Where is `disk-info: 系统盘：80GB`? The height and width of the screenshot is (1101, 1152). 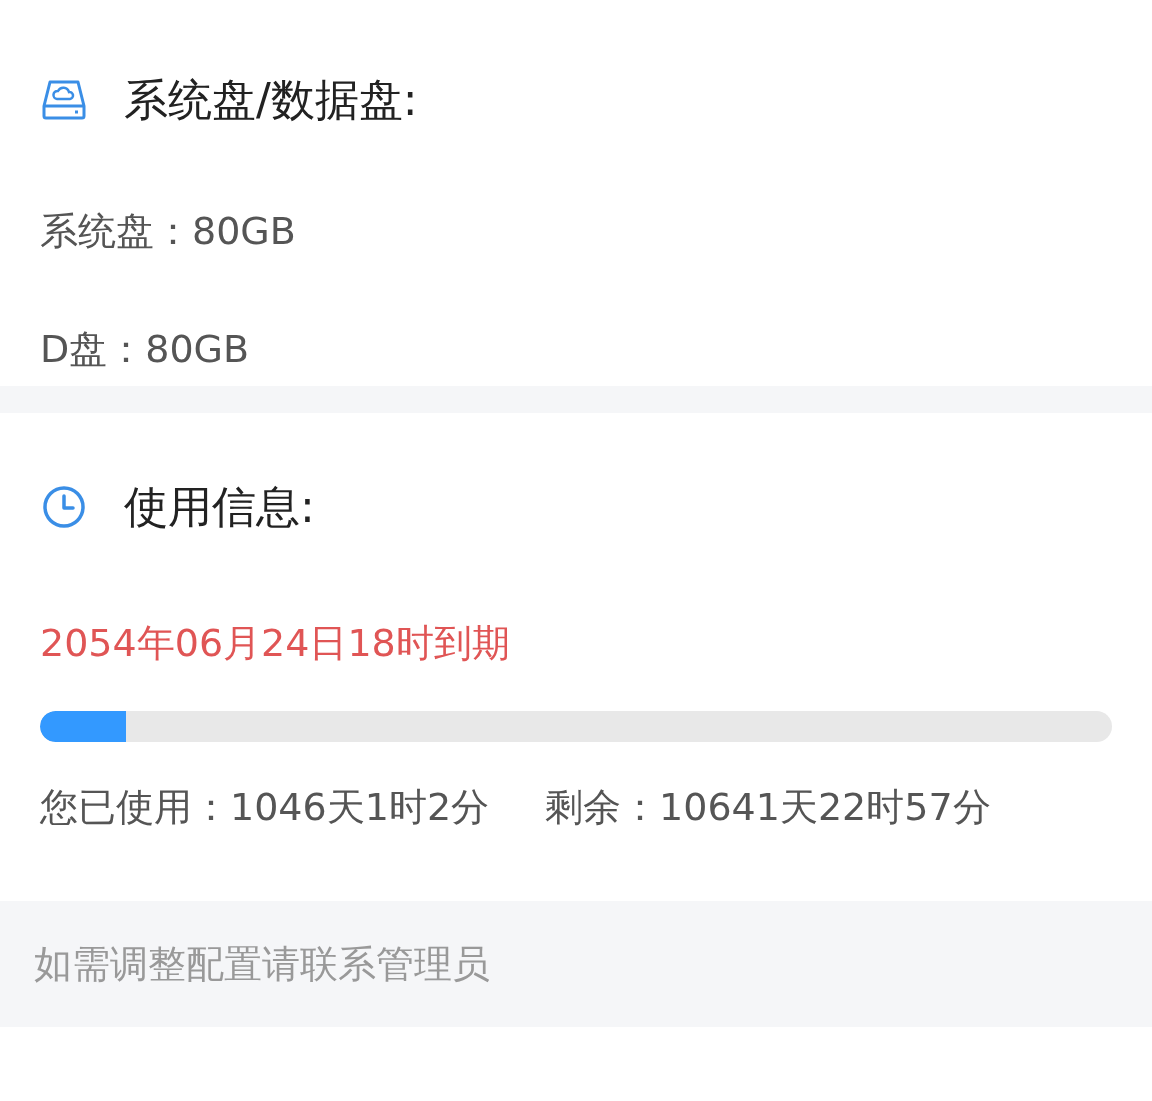 disk-info: 系统盘：80GB is located at coordinates (168, 231).